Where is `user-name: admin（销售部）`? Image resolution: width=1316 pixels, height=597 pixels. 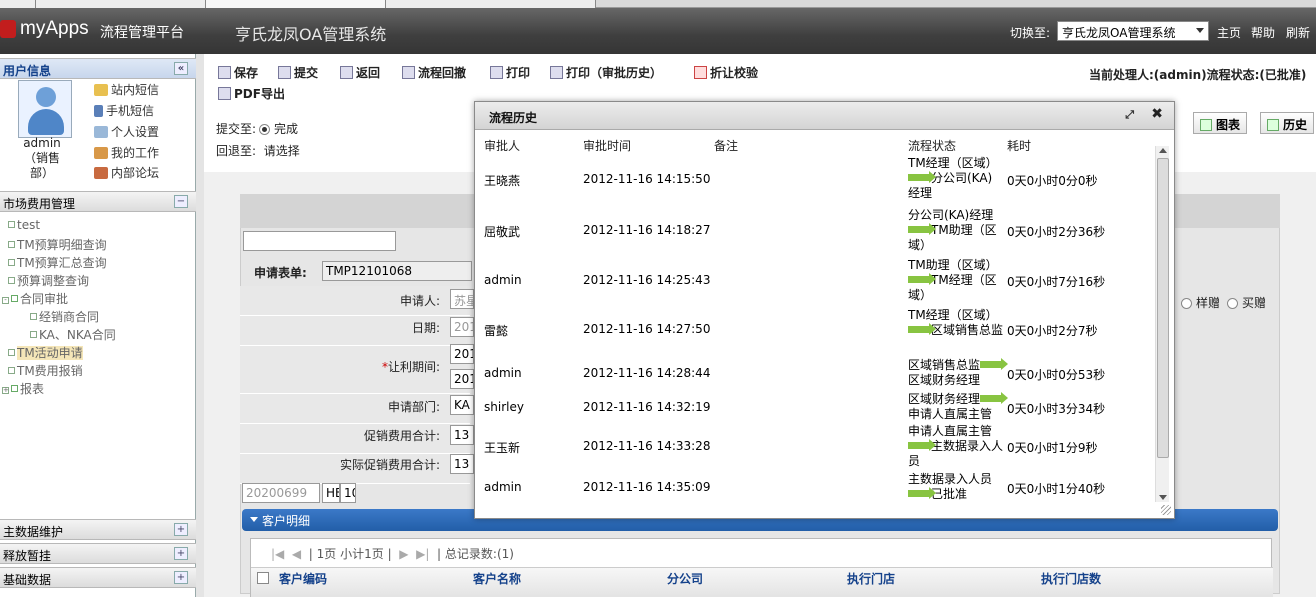
user-name: admin（销售部） is located at coordinates (42, 158).